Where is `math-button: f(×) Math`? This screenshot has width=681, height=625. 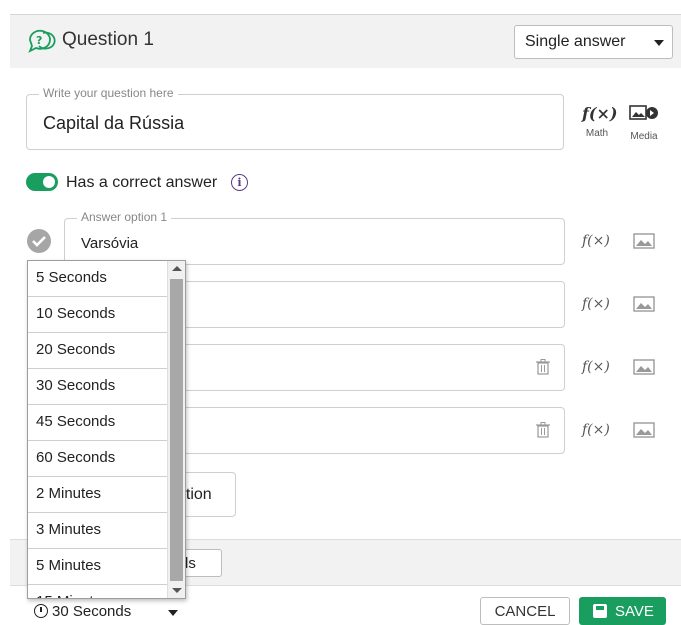
math-button: f(×) Math is located at coordinates (599, 121).